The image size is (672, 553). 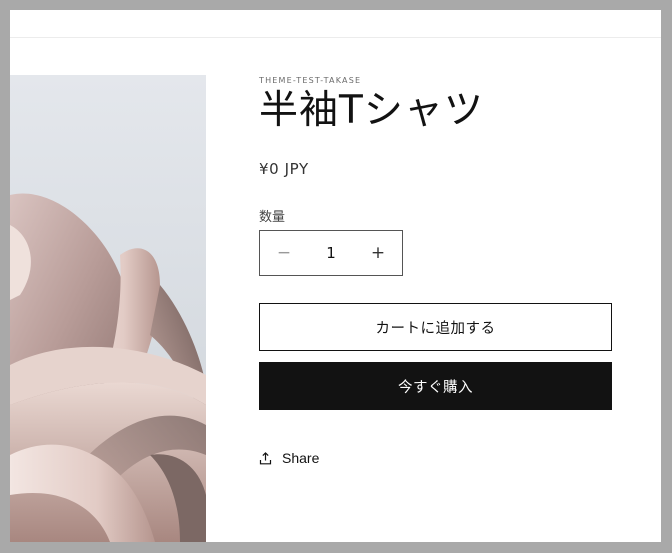 What do you see at coordinates (310, 80) in the screenshot?
I see `product-vendor: THEME-TEST-TAKASE` at bounding box center [310, 80].